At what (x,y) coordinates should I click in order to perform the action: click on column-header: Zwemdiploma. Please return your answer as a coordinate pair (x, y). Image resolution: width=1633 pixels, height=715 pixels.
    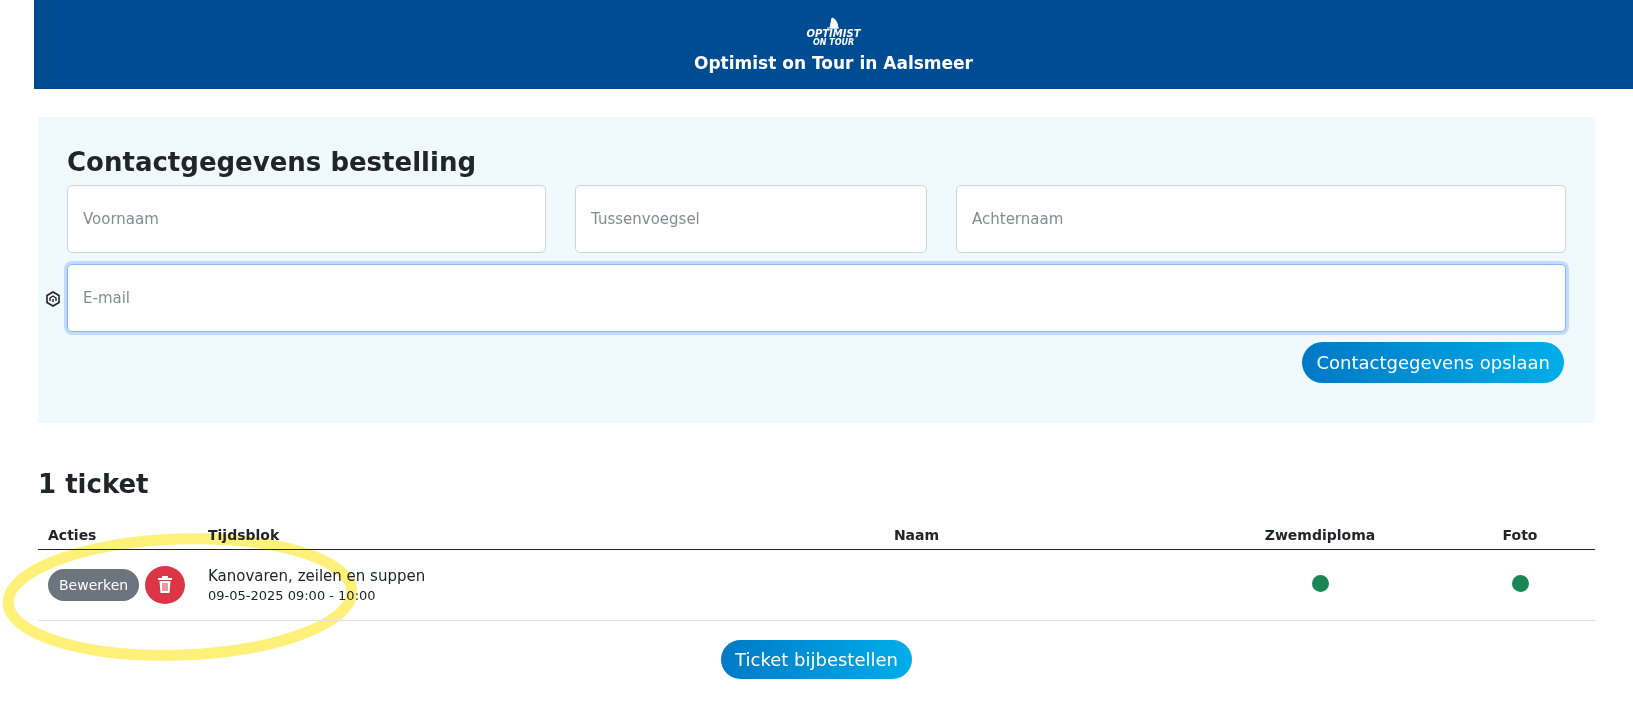
    Looking at the image, I should click on (1320, 535).